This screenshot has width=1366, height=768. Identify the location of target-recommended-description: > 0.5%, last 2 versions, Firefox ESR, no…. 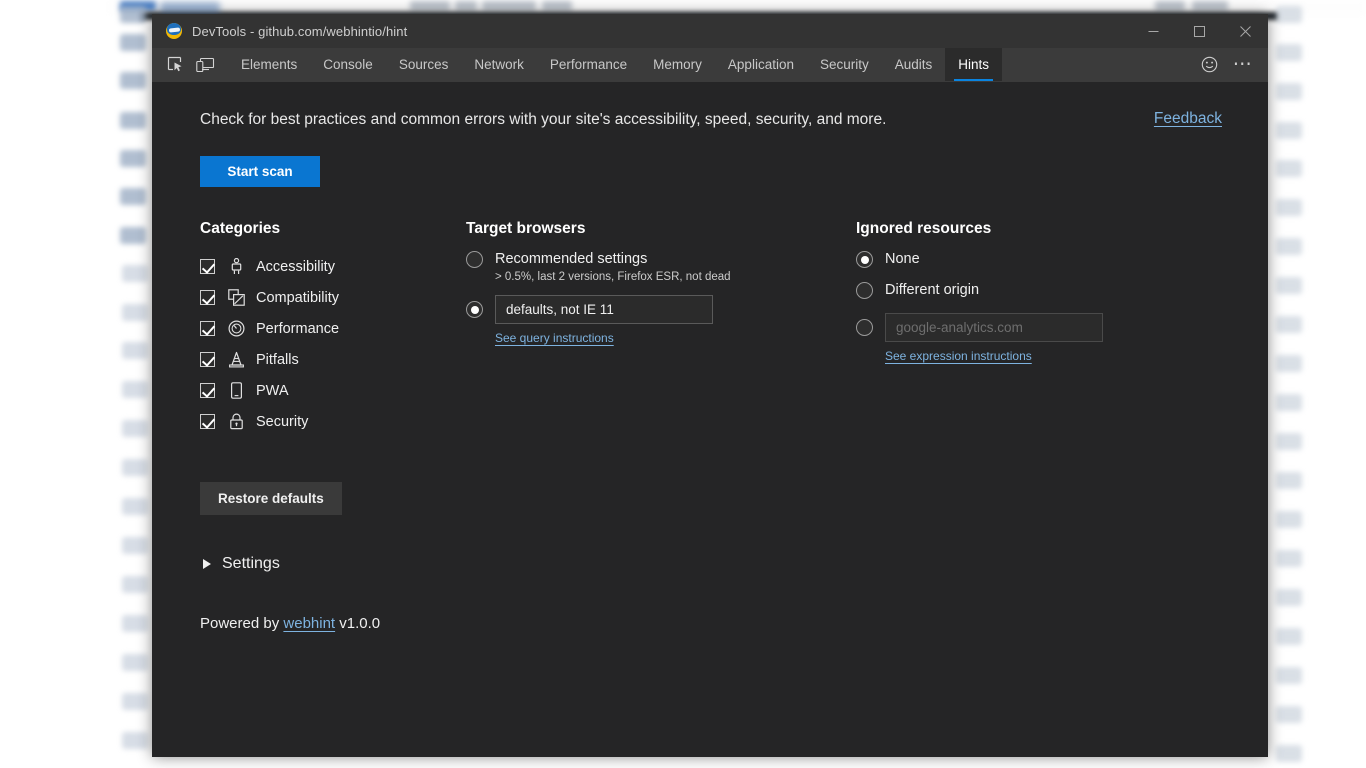
(613, 277).